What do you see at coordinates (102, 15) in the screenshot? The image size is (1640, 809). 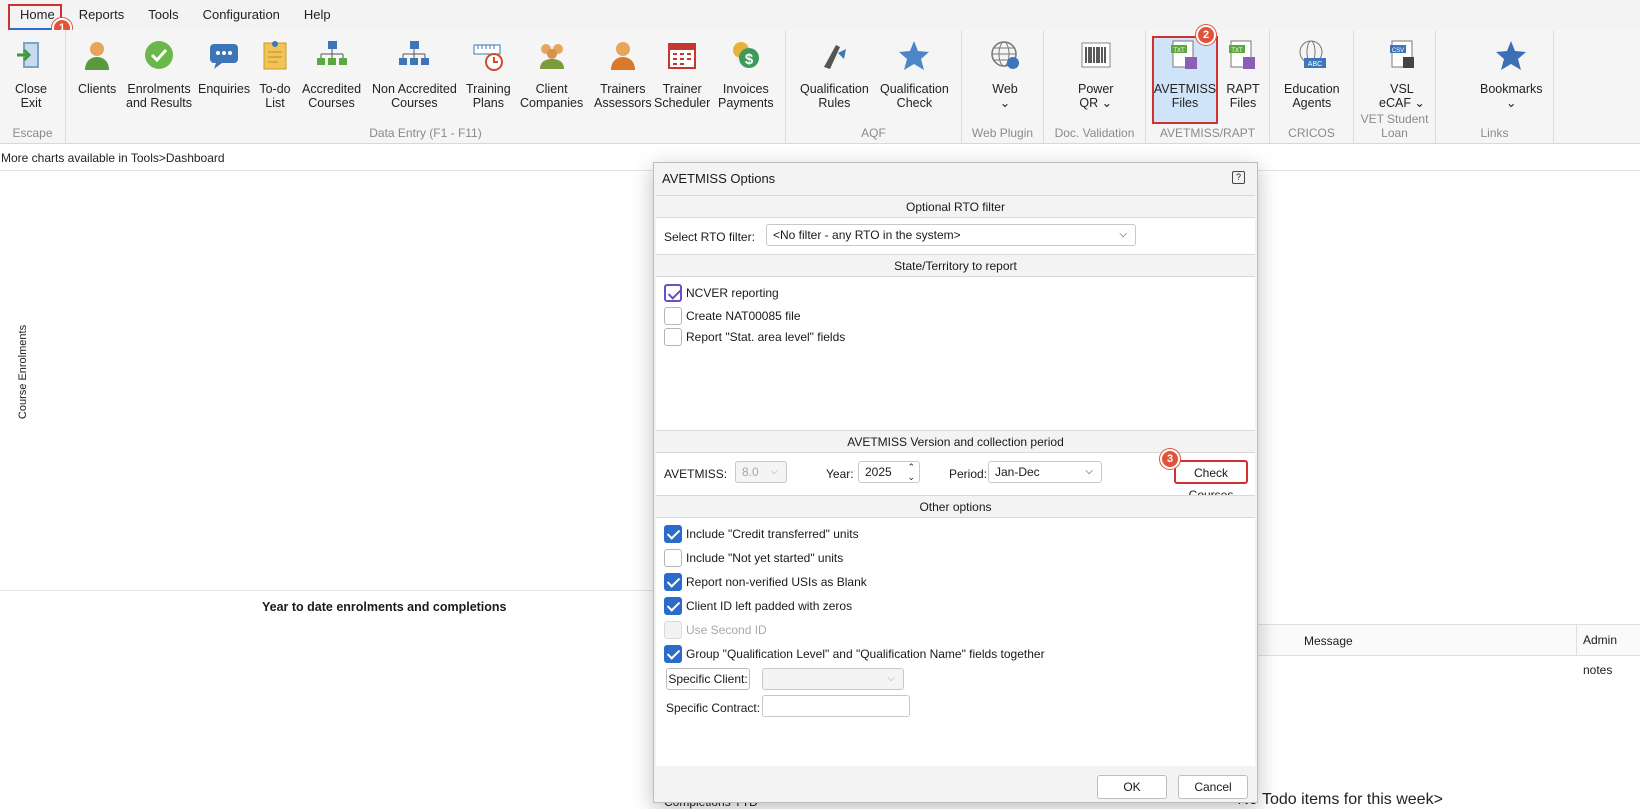 I see `menu-reports: Reports` at bounding box center [102, 15].